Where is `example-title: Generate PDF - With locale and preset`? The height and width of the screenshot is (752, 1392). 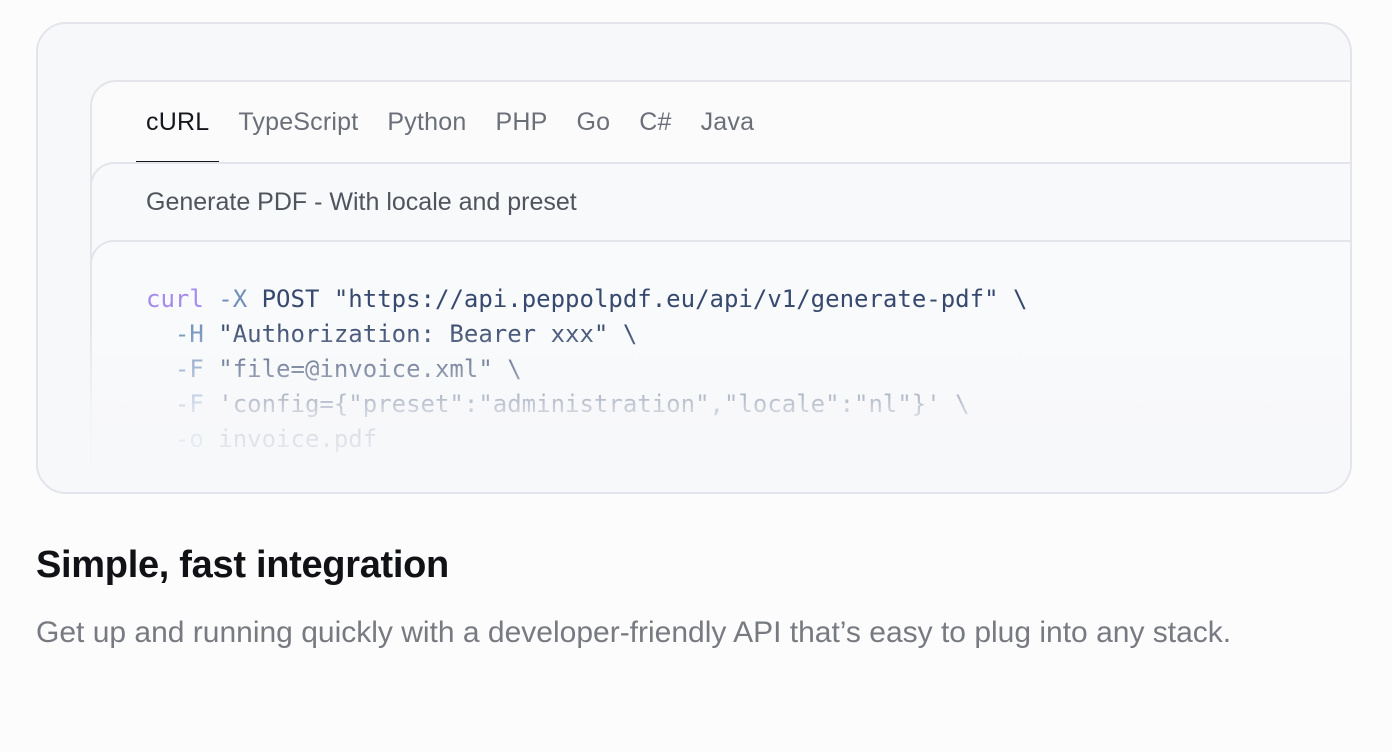
example-title: Generate PDF - With locale and preset is located at coordinates (361, 202).